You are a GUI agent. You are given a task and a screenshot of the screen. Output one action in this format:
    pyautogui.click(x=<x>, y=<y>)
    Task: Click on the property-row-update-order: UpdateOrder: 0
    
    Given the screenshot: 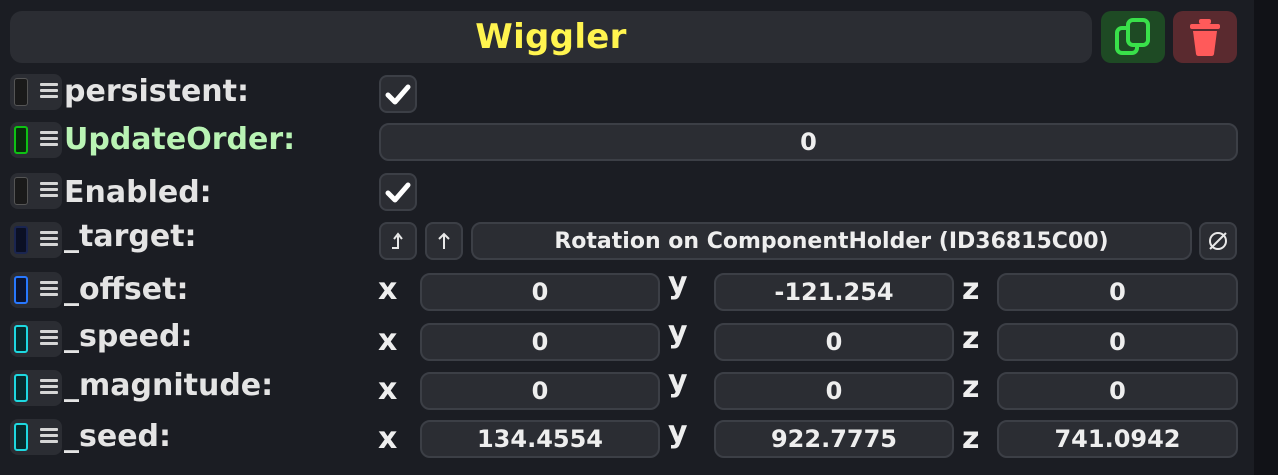 What is the action you would take?
    pyautogui.click(x=639, y=142)
    